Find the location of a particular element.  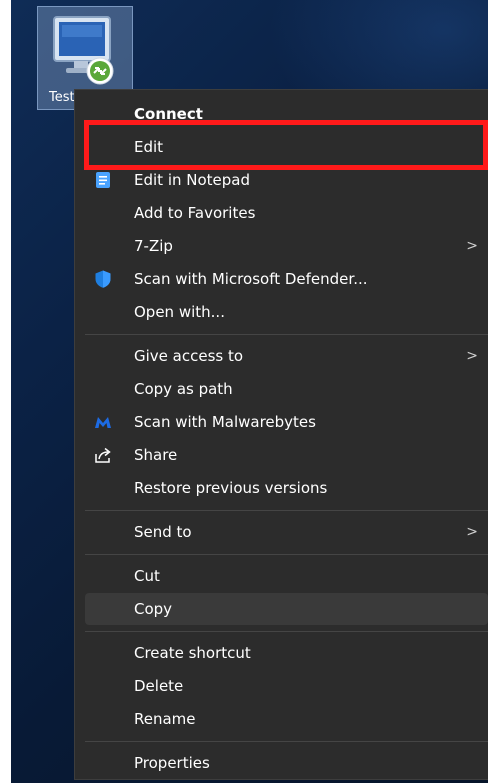

menu-item-copy-as-path: Copy as path is located at coordinates (281, 389).